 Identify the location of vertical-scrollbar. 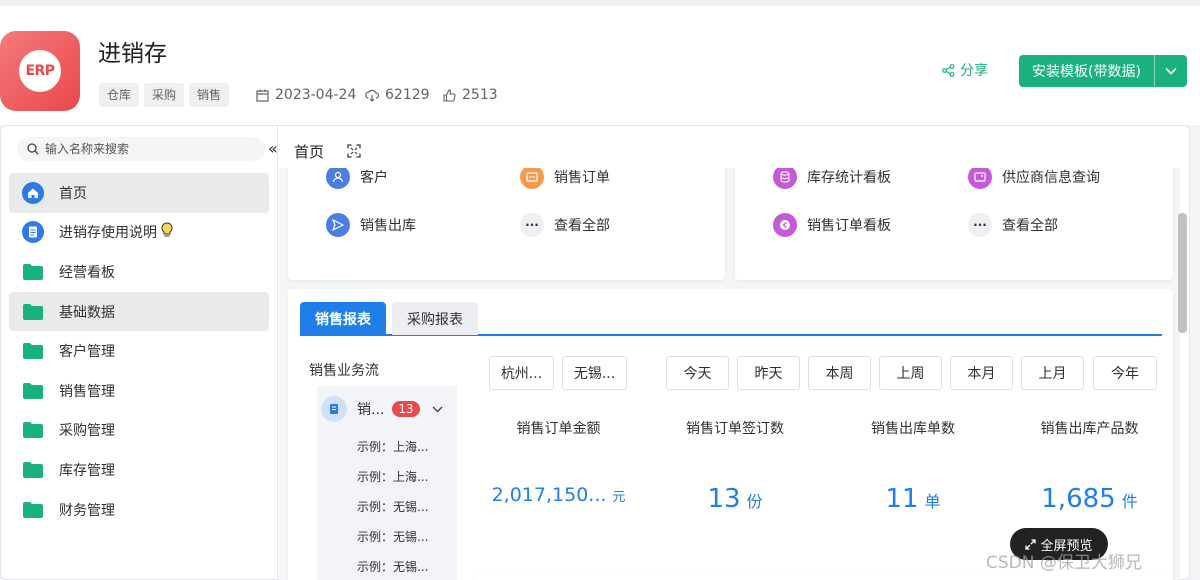
(1182, 273).